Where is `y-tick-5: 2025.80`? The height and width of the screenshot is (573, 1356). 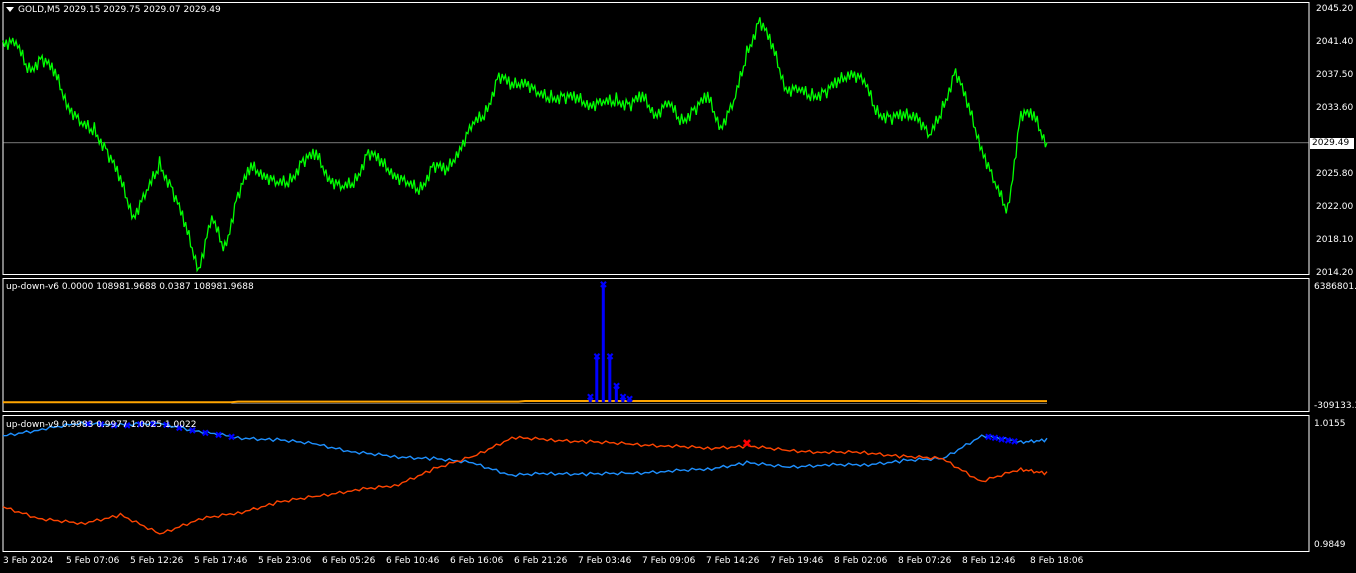
y-tick-5: 2025.80 is located at coordinates (1335, 174).